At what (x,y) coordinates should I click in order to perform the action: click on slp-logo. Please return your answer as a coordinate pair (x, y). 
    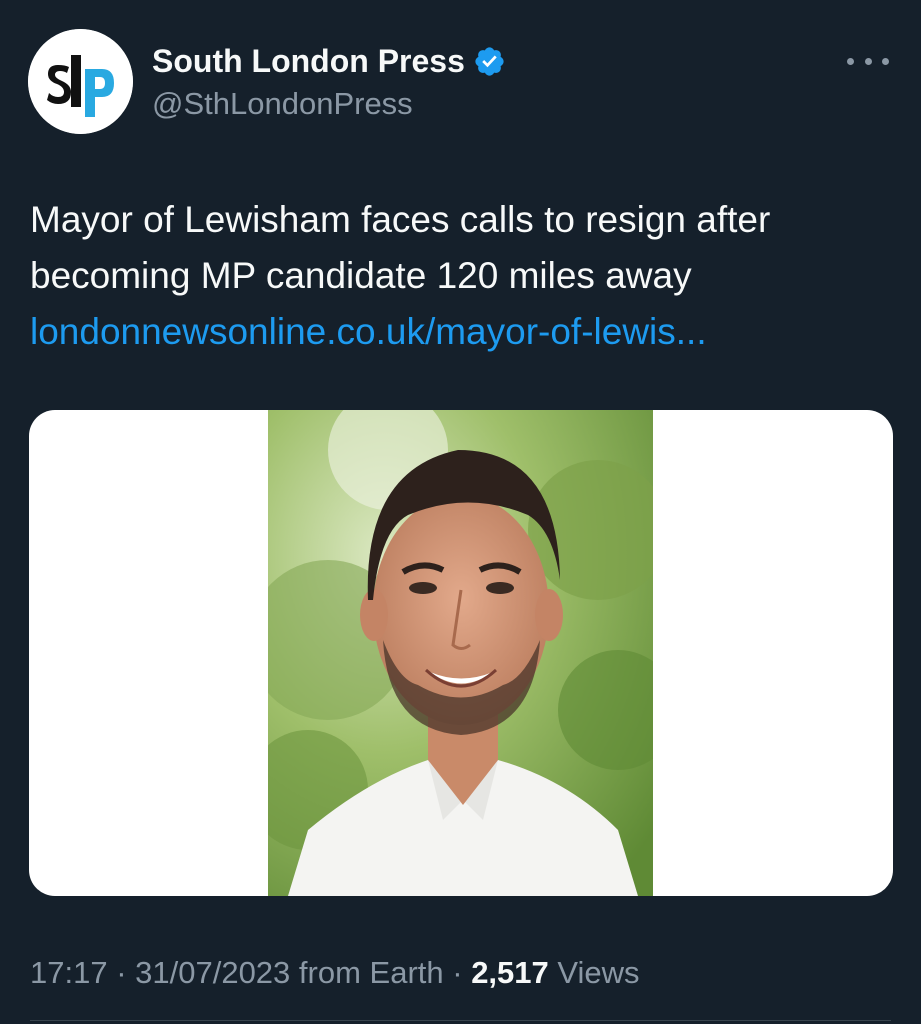
    Looking at the image, I should click on (80, 81).